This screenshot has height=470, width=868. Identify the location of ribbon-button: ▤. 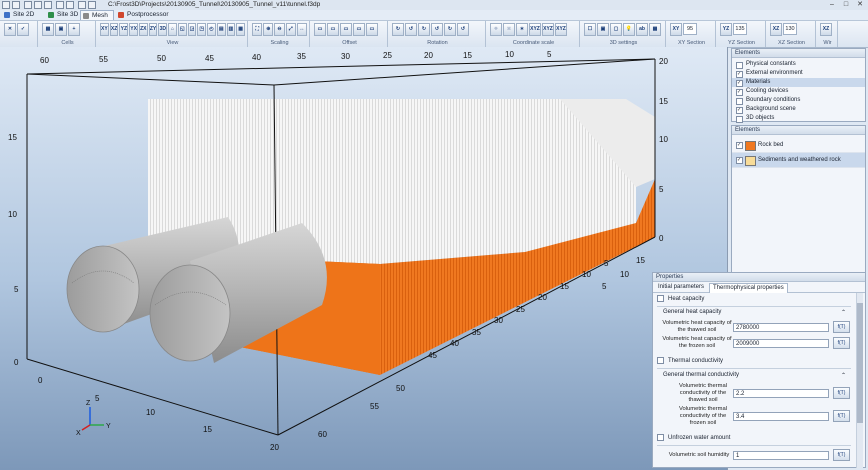
(221, 29).